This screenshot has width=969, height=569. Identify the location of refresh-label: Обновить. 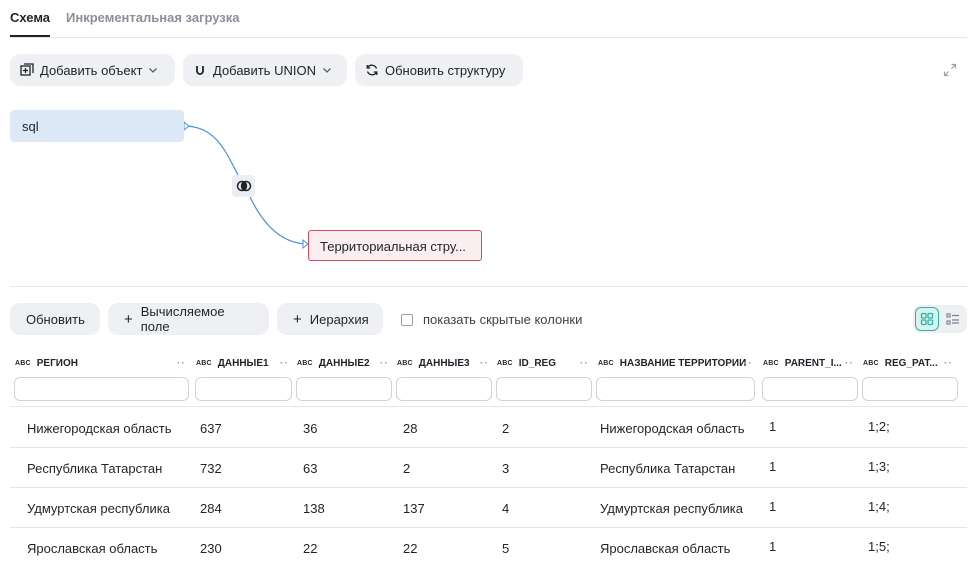
(55, 319).